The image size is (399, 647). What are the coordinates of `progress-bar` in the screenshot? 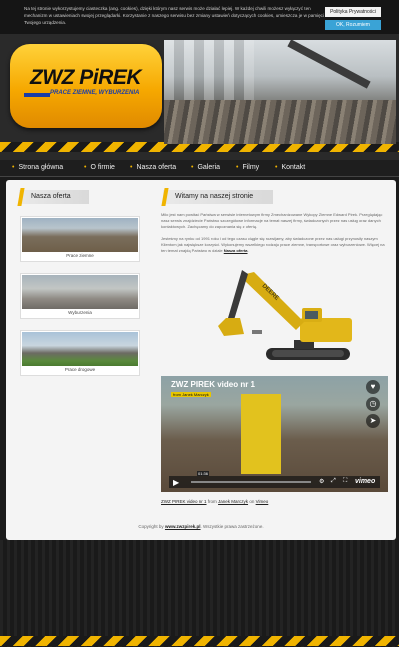 It's located at (251, 482).